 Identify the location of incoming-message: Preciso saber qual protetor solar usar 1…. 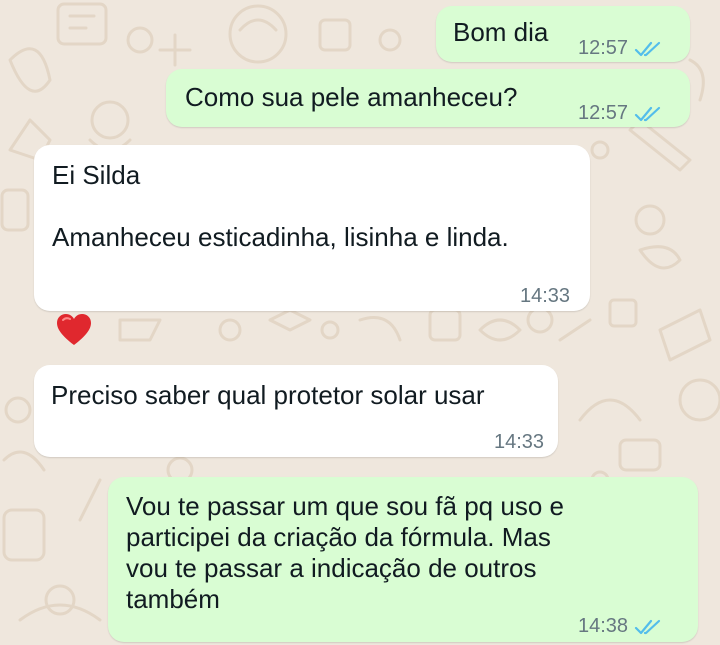
(296, 411).